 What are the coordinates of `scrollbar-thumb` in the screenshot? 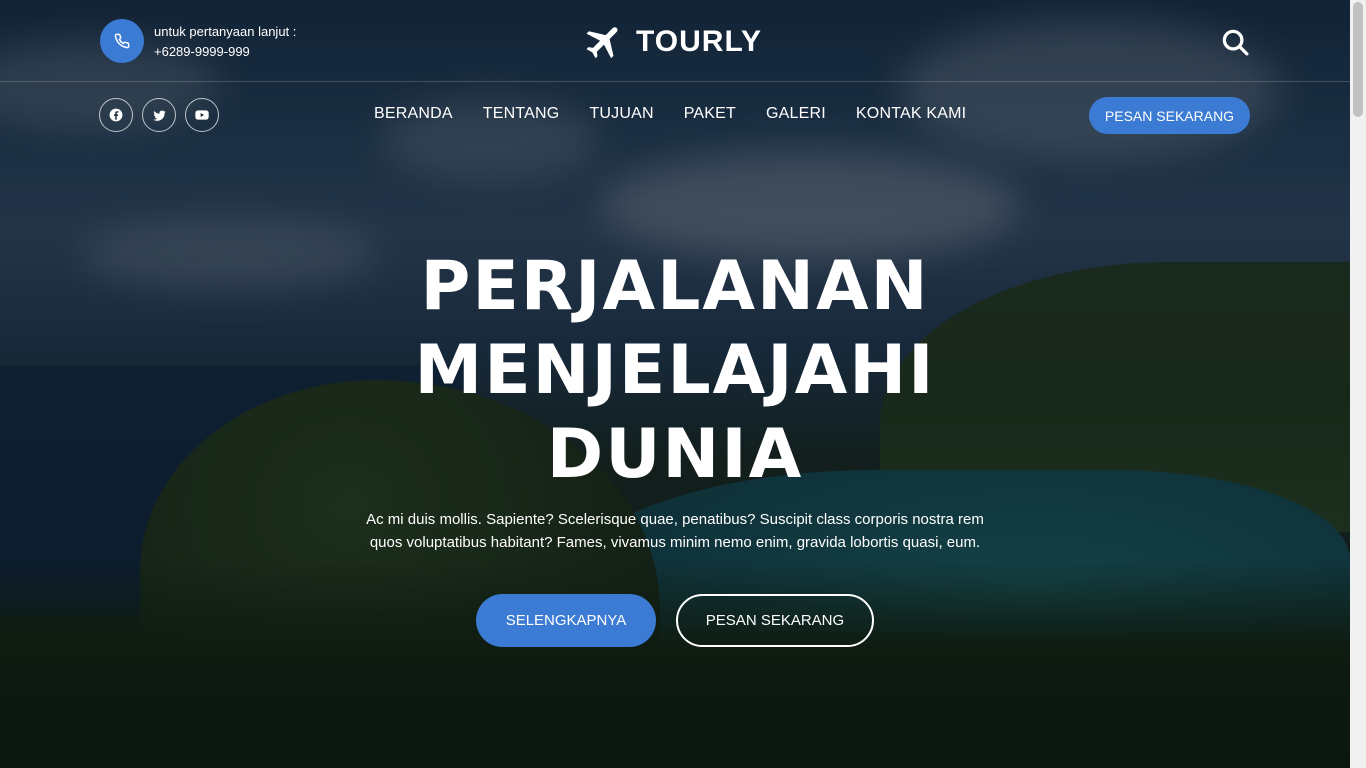 It's located at (1358, 59).